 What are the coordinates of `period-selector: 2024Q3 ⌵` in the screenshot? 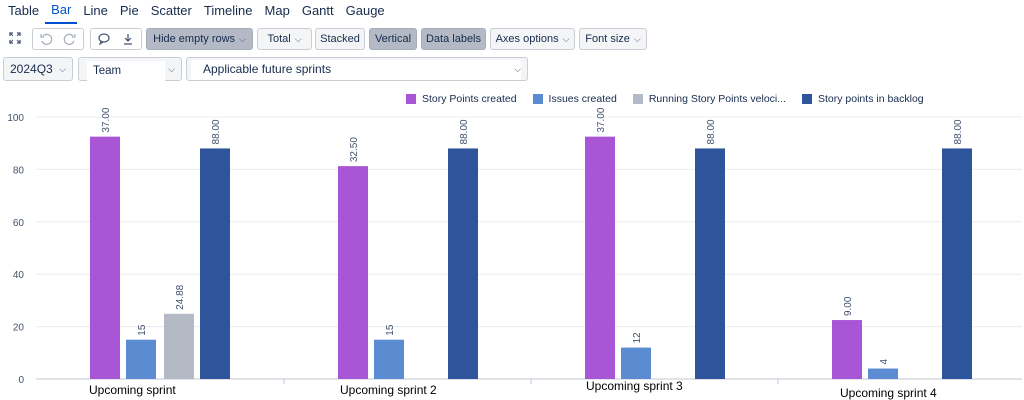 It's located at (38, 69).